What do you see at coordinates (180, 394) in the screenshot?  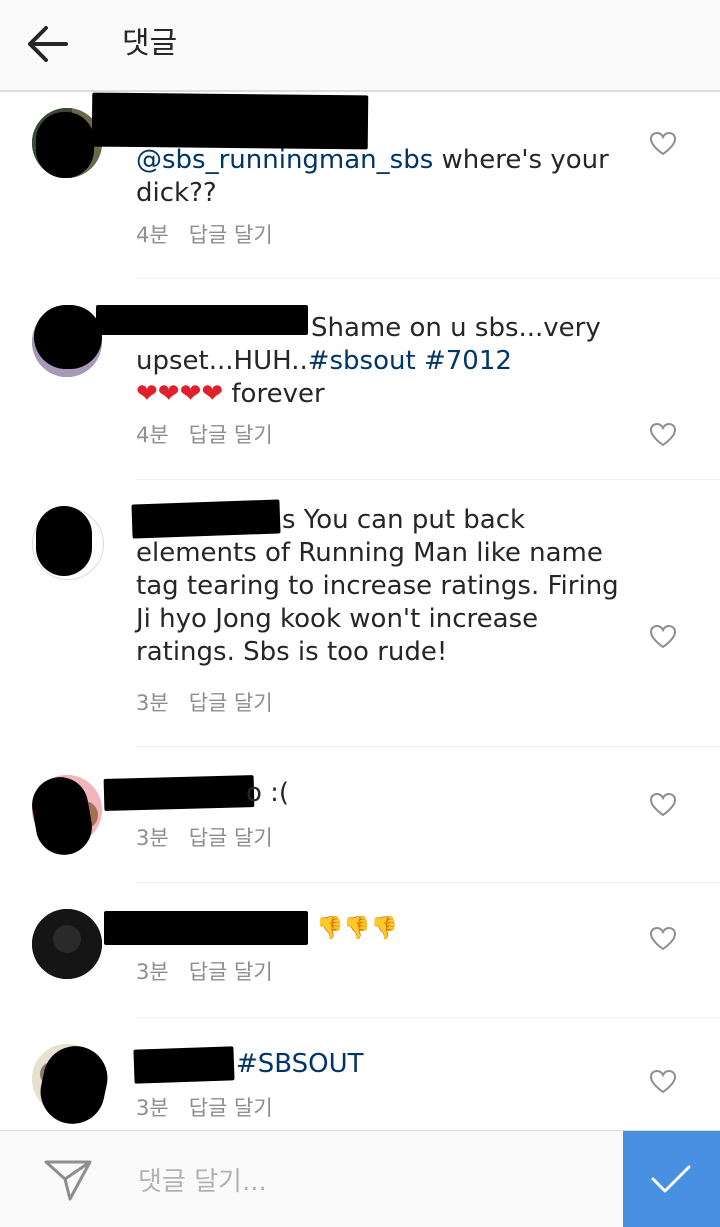 I see `heart-emojis: ❤❤❤❤` at bounding box center [180, 394].